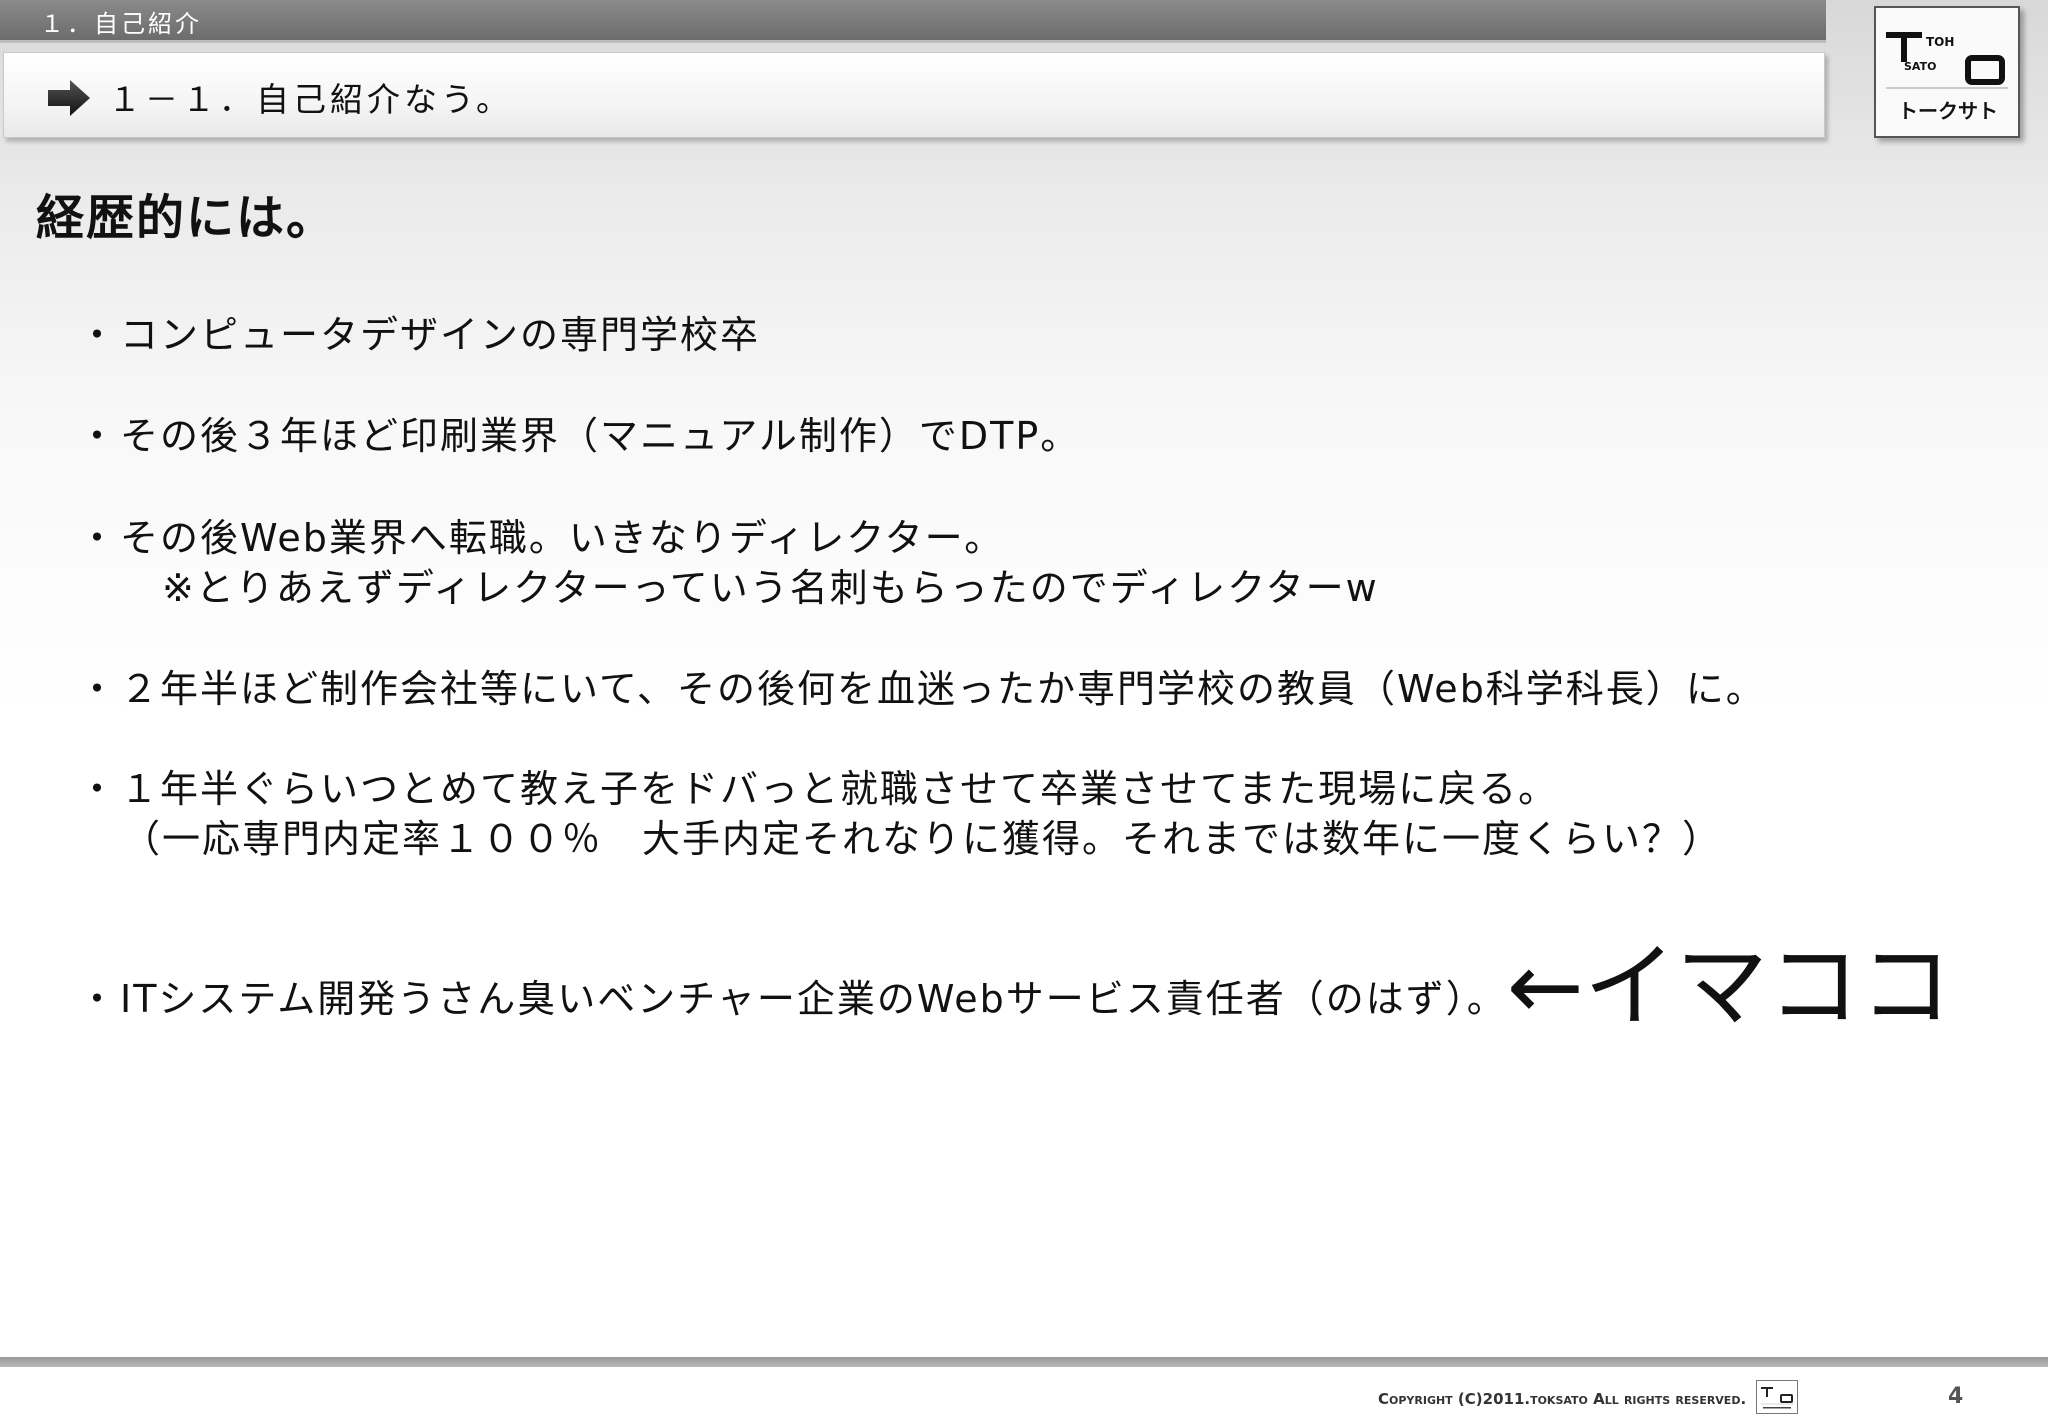 The height and width of the screenshot is (1418, 2048). What do you see at coordinates (69, 98) in the screenshot?
I see `arrow-right-icon` at bounding box center [69, 98].